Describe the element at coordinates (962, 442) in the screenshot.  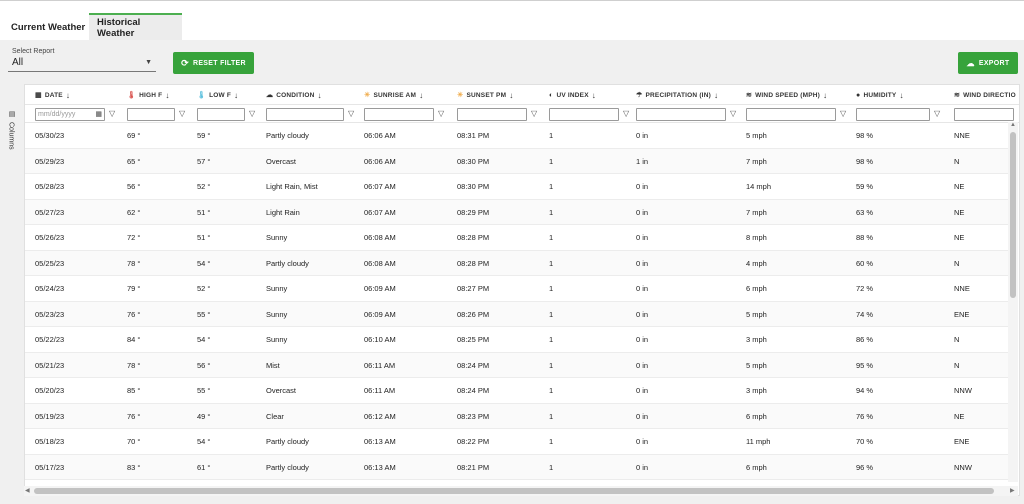
I see `table-cell: ENE` at that location.